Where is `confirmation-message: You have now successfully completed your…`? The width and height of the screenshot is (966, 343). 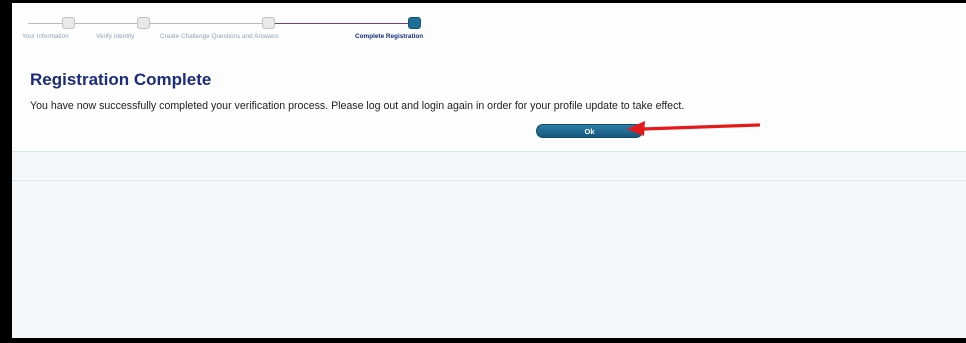 confirmation-message: You have now successfully completed your… is located at coordinates (357, 106).